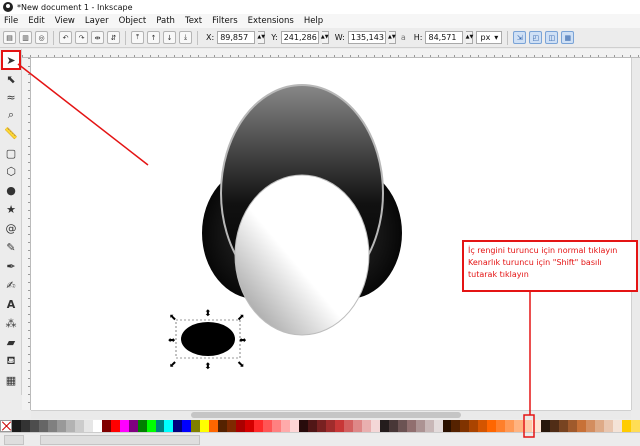 The image size is (640, 446). I want to click on menu-file: File, so click(11, 21).